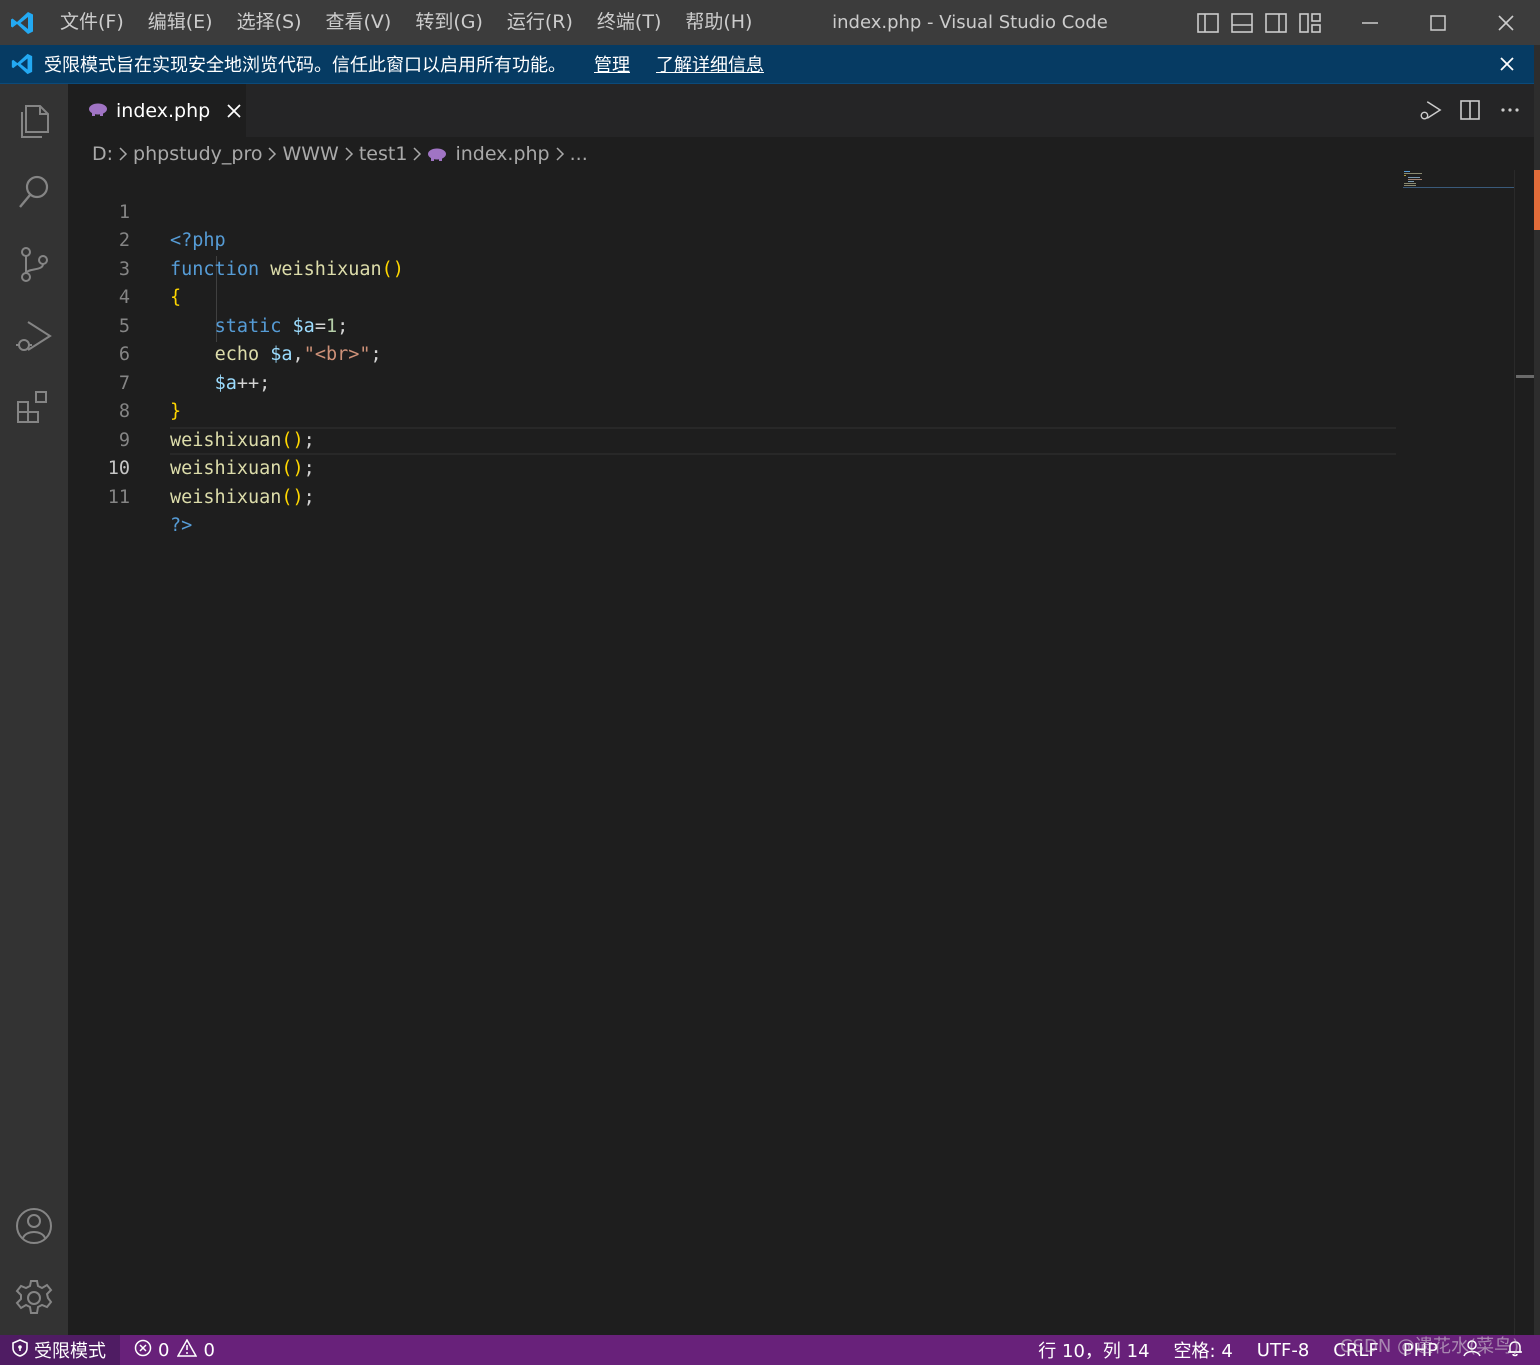 Image resolution: width=1540 pixels, height=1365 pixels. What do you see at coordinates (1537, 200) in the screenshot?
I see `overview-ruler-accent` at bounding box center [1537, 200].